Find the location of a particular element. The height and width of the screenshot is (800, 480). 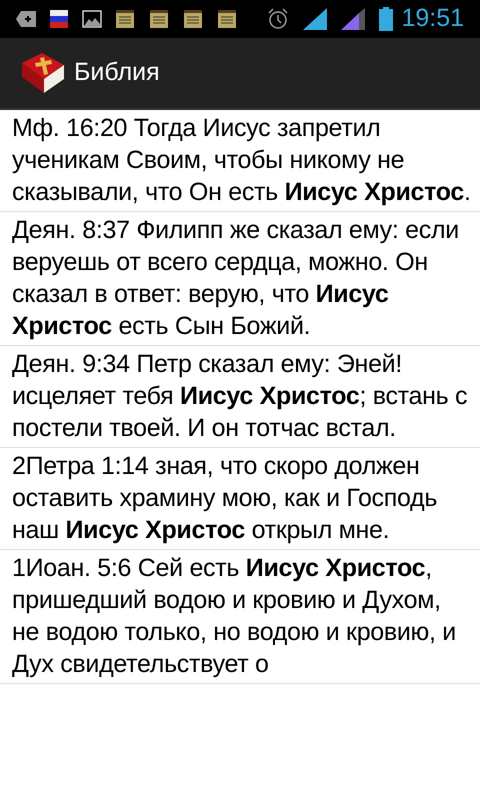

clock-time: 19:51 is located at coordinates (432, 18).